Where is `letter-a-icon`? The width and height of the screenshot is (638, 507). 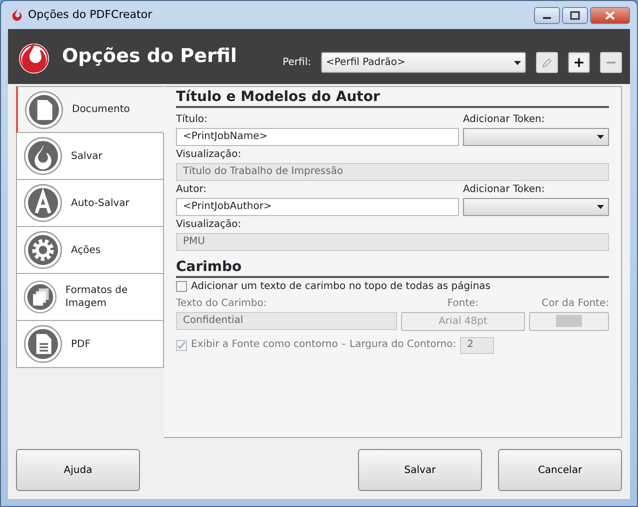
letter-a-icon is located at coordinates (43, 203).